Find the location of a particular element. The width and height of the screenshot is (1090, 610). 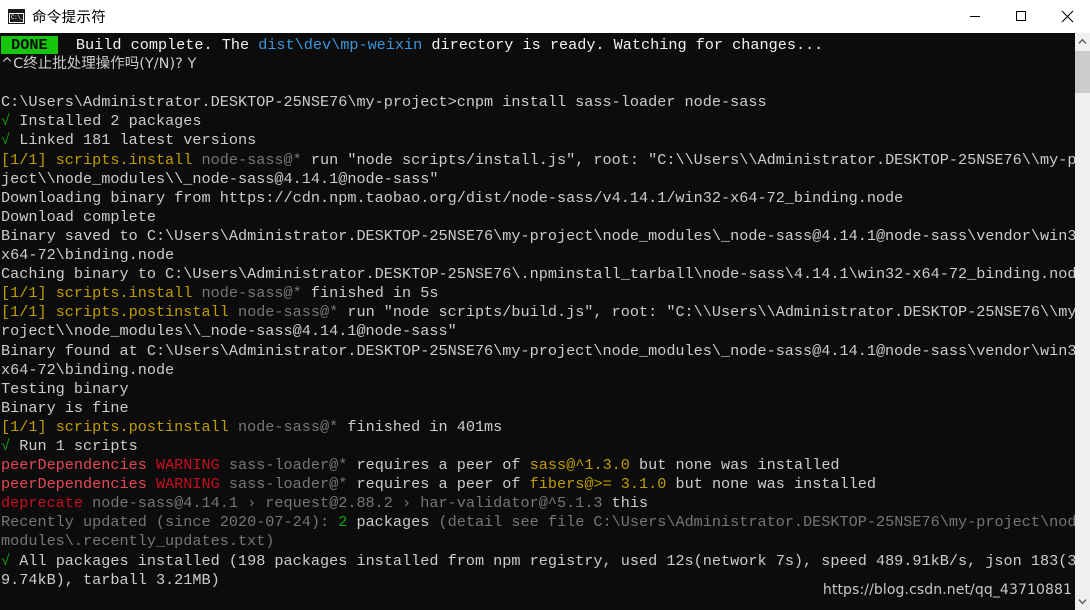

text-segment: but none was installed is located at coordinates (771, 484).